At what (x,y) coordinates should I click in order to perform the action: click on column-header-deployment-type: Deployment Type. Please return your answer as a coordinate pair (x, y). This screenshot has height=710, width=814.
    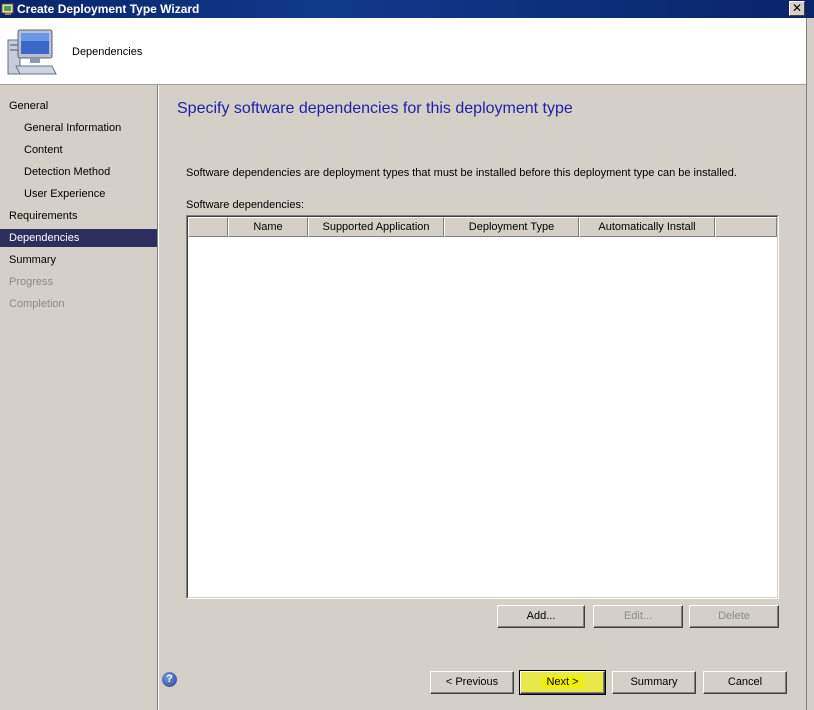
    Looking at the image, I should click on (511, 227).